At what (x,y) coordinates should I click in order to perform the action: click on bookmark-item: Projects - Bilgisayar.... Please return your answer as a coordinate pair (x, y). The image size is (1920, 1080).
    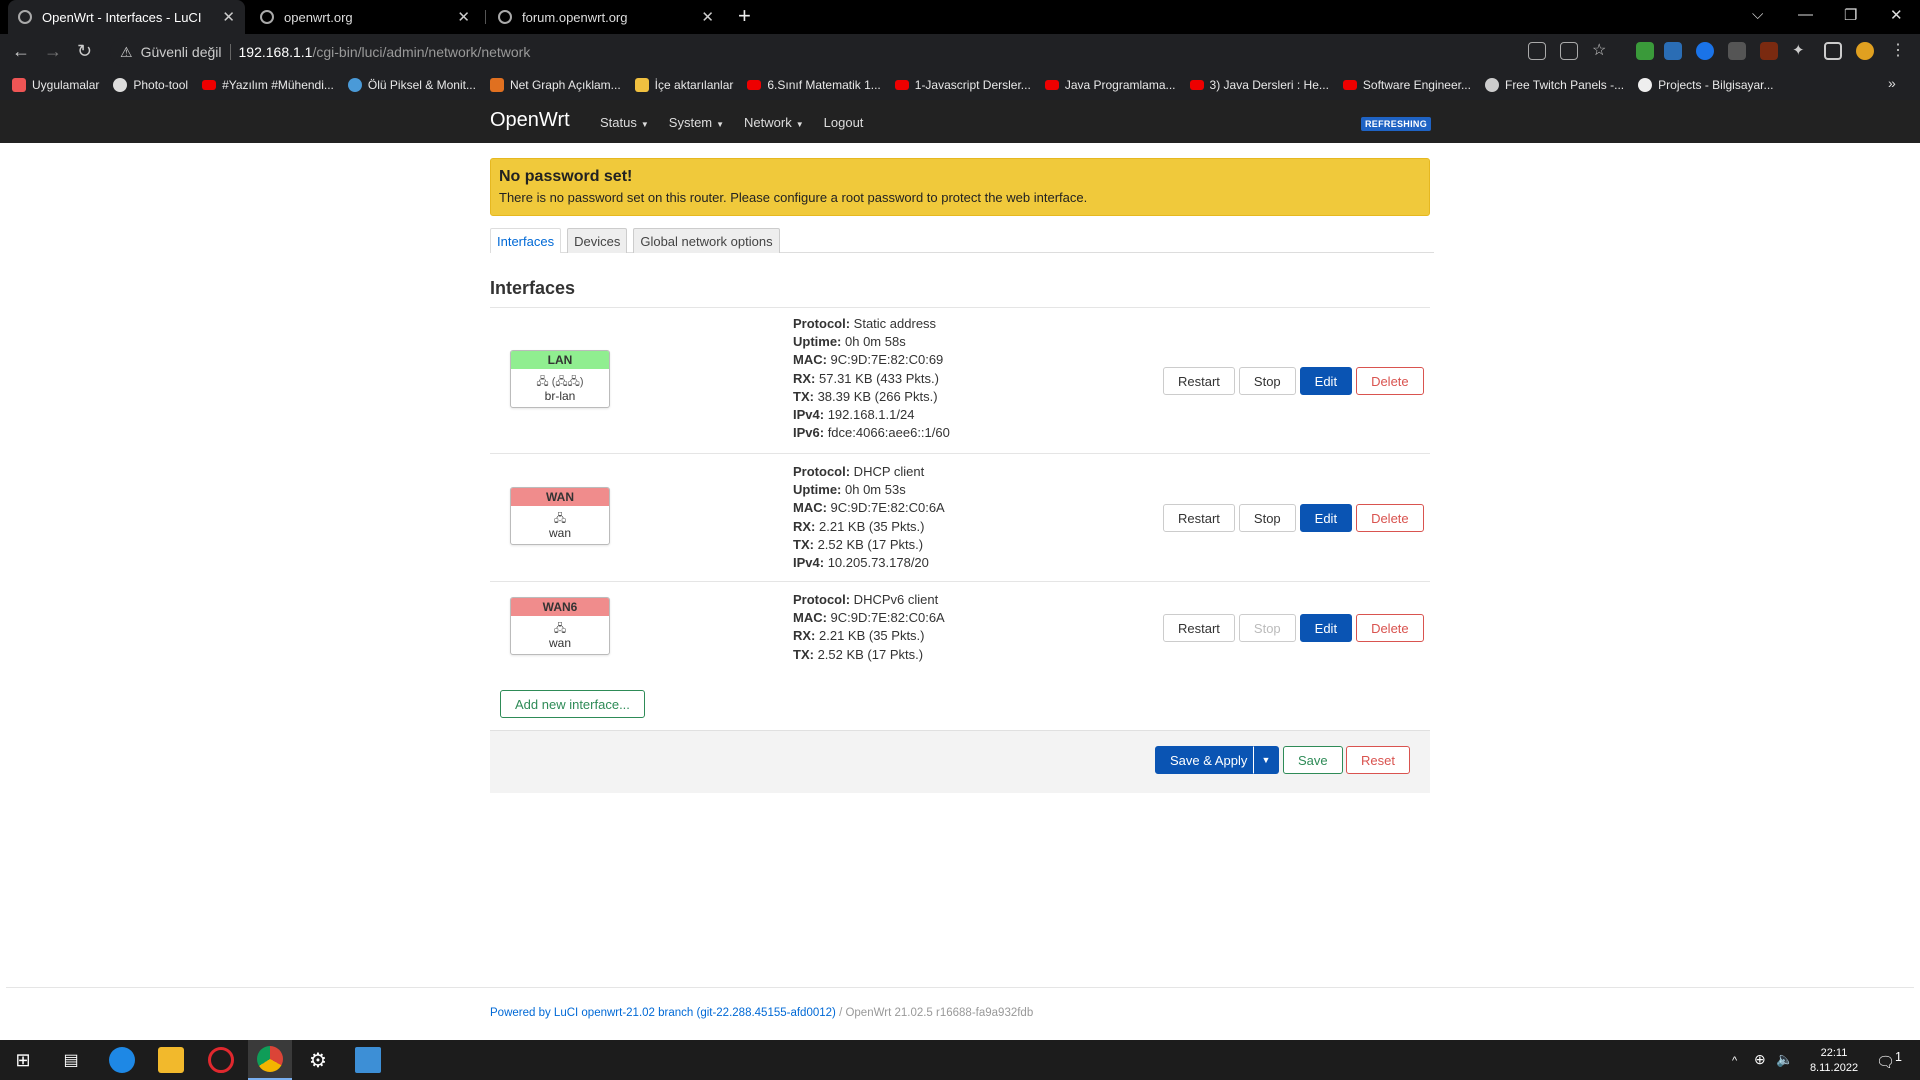
    Looking at the image, I should click on (1706, 85).